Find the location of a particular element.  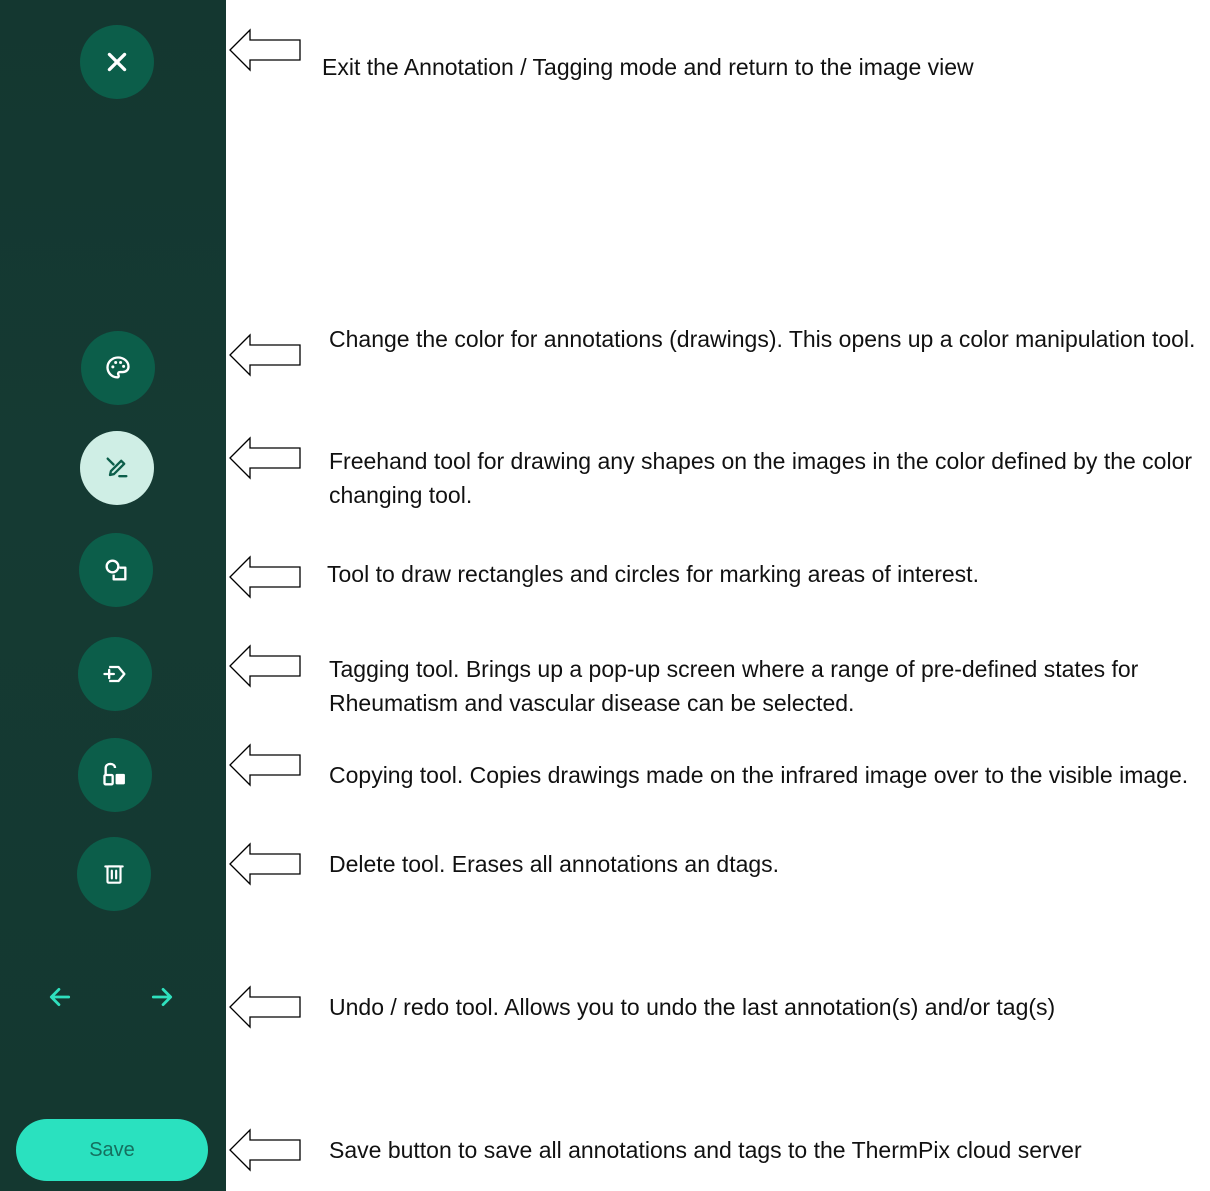

color-button is located at coordinates (118, 368).